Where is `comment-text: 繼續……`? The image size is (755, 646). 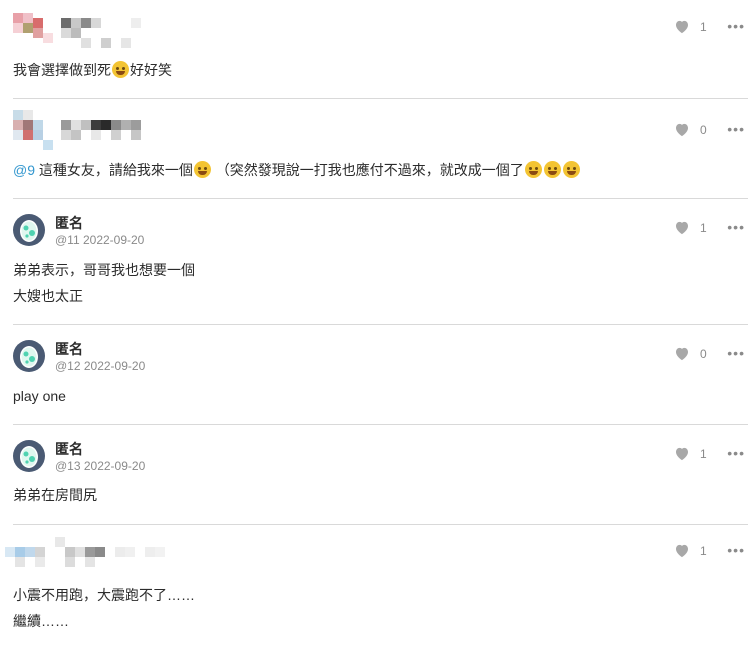
comment-text: 繼續…… is located at coordinates (41, 621).